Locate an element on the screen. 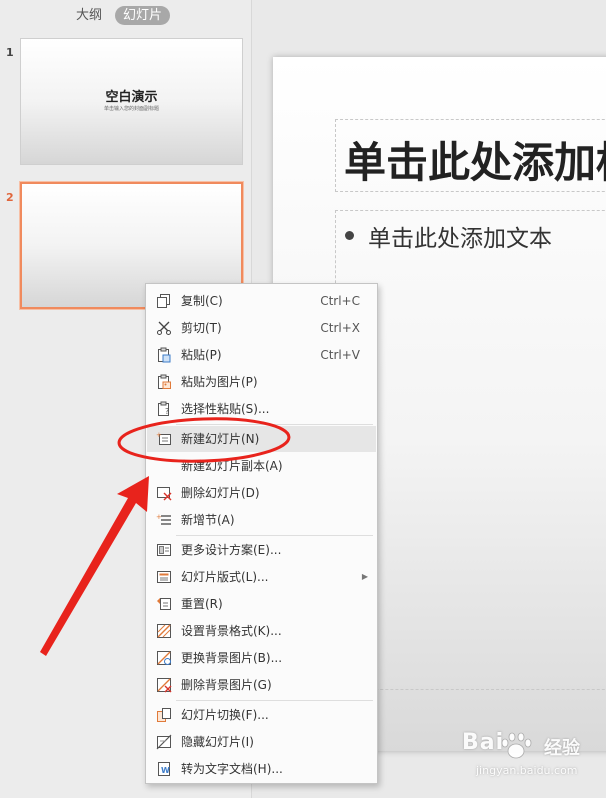 The image size is (606, 798). paste-special-icon: ? is located at coordinates (163, 408).